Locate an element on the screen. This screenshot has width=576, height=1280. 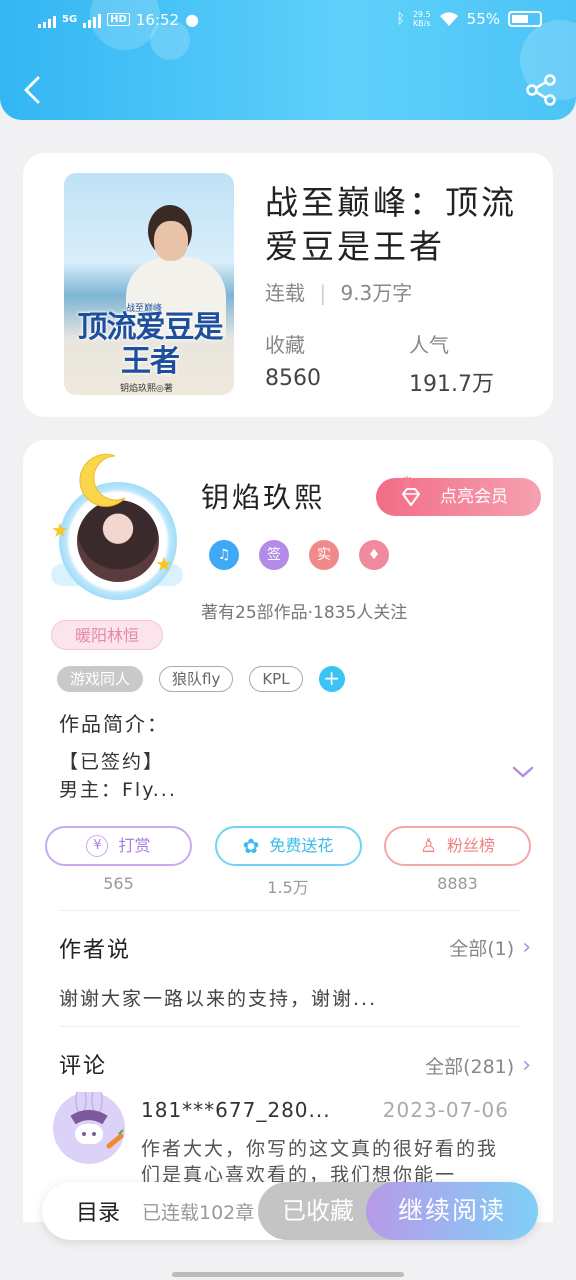
fans-action: ♙ 粉丝榜 8883 is located at coordinates (457, 862).